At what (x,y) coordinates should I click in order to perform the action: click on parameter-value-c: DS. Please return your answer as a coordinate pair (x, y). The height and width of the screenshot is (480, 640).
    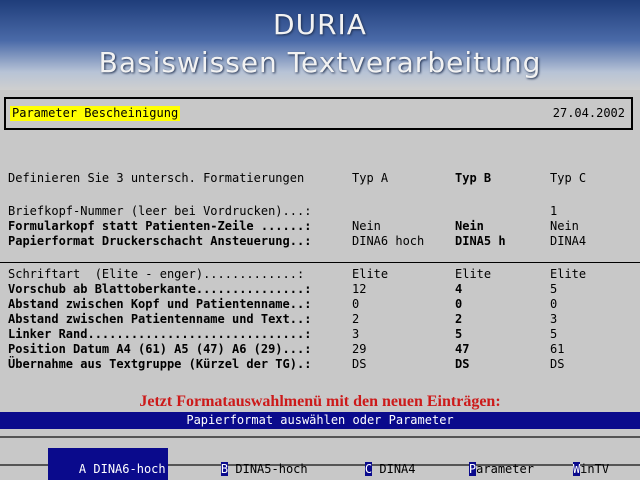
    Looking at the image, I should click on (557, 364).